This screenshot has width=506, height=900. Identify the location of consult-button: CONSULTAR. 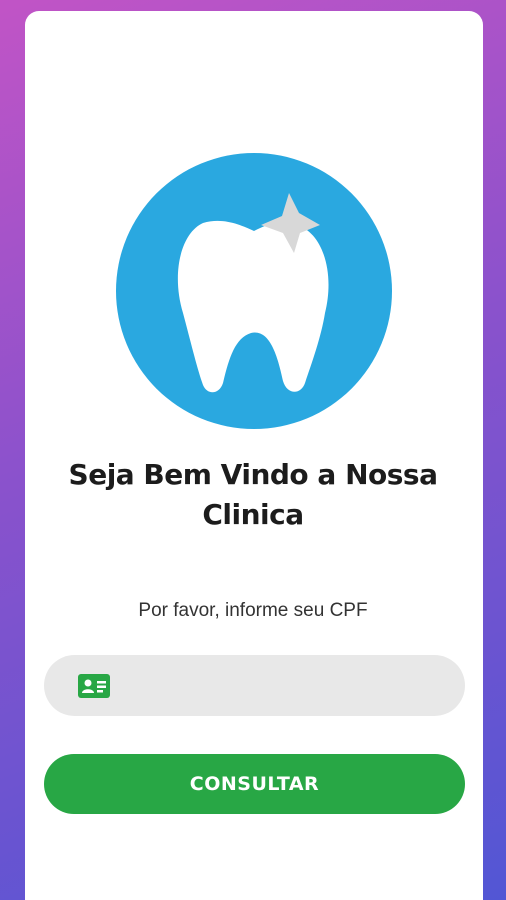
(254, 784).